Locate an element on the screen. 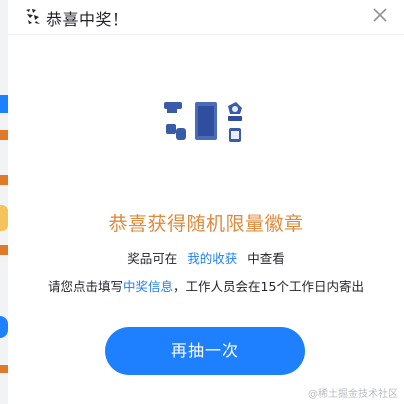 This screenshot has width=404, height=404. modal-title: 恭喜中奖！ is located at coordinates (87, 19).